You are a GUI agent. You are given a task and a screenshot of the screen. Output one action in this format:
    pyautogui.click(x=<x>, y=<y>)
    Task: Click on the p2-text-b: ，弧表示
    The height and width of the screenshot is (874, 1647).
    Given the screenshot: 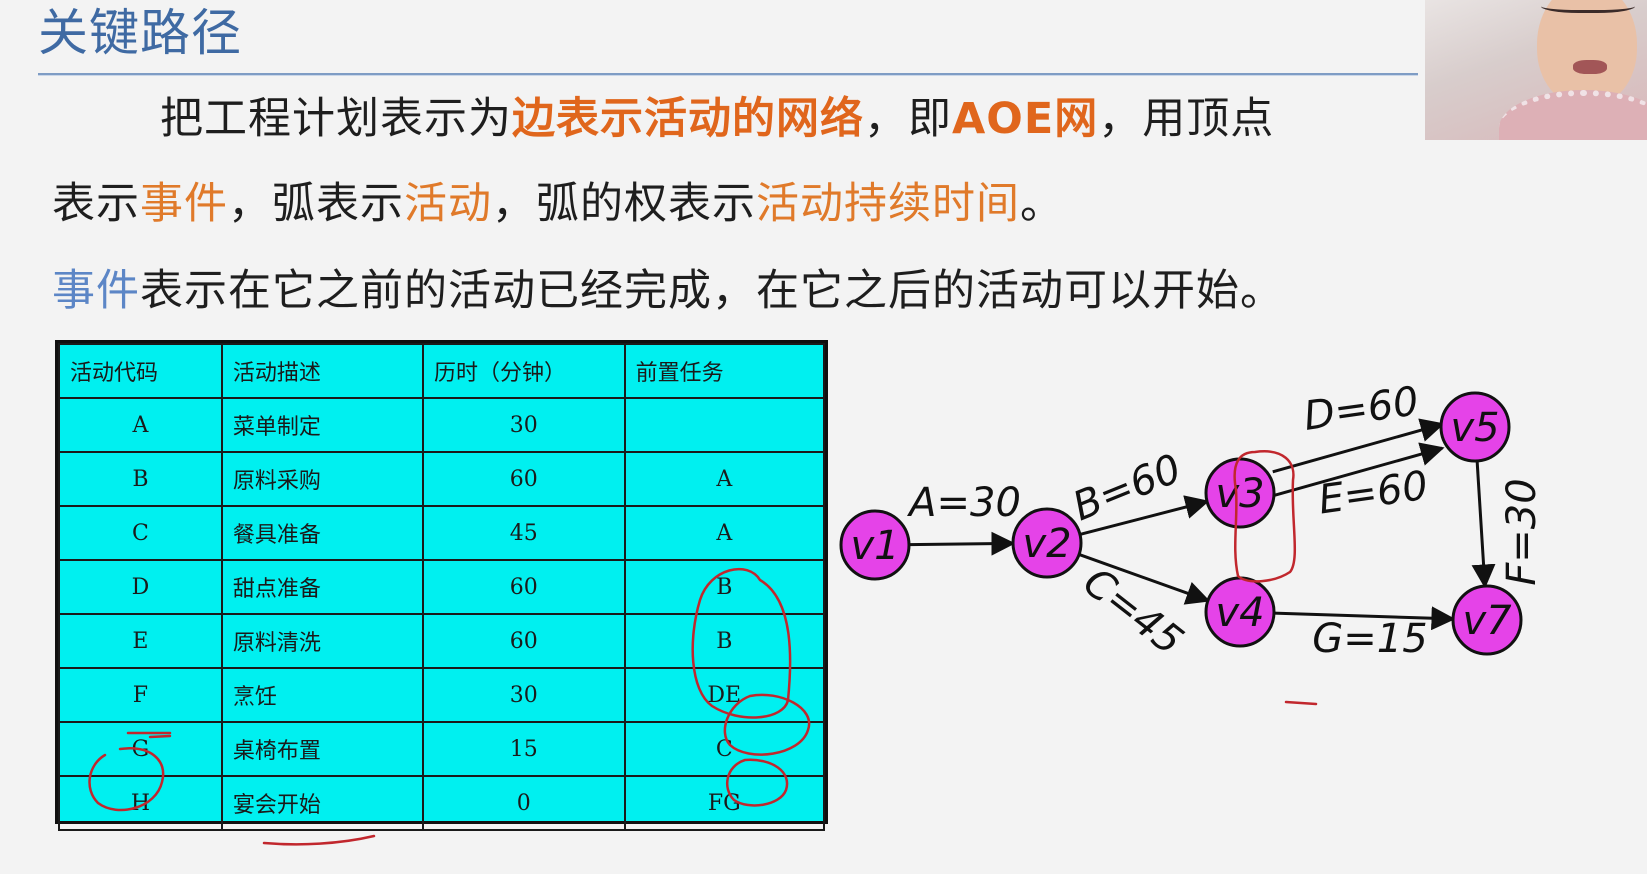 What is the action you would take?
    pyautogui.click(x=316, y=204)
    